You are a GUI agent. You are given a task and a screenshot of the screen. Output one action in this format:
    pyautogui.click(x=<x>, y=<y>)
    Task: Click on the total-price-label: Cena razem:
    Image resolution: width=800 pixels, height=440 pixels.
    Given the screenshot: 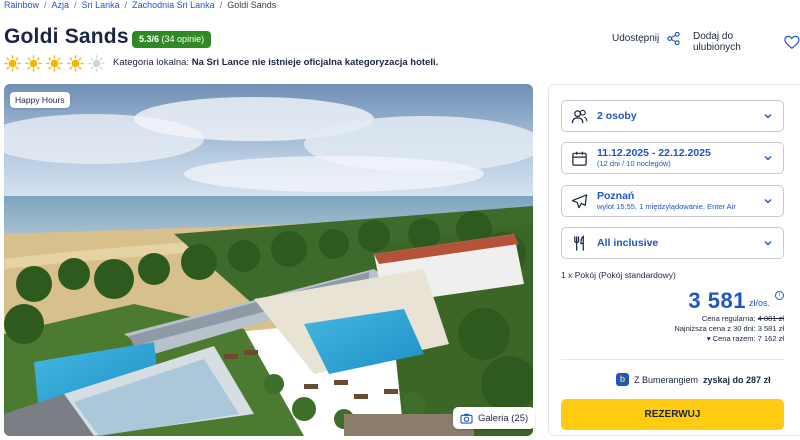 What is the action you would take?
    pyautogui.click(x=734, y=338)
    